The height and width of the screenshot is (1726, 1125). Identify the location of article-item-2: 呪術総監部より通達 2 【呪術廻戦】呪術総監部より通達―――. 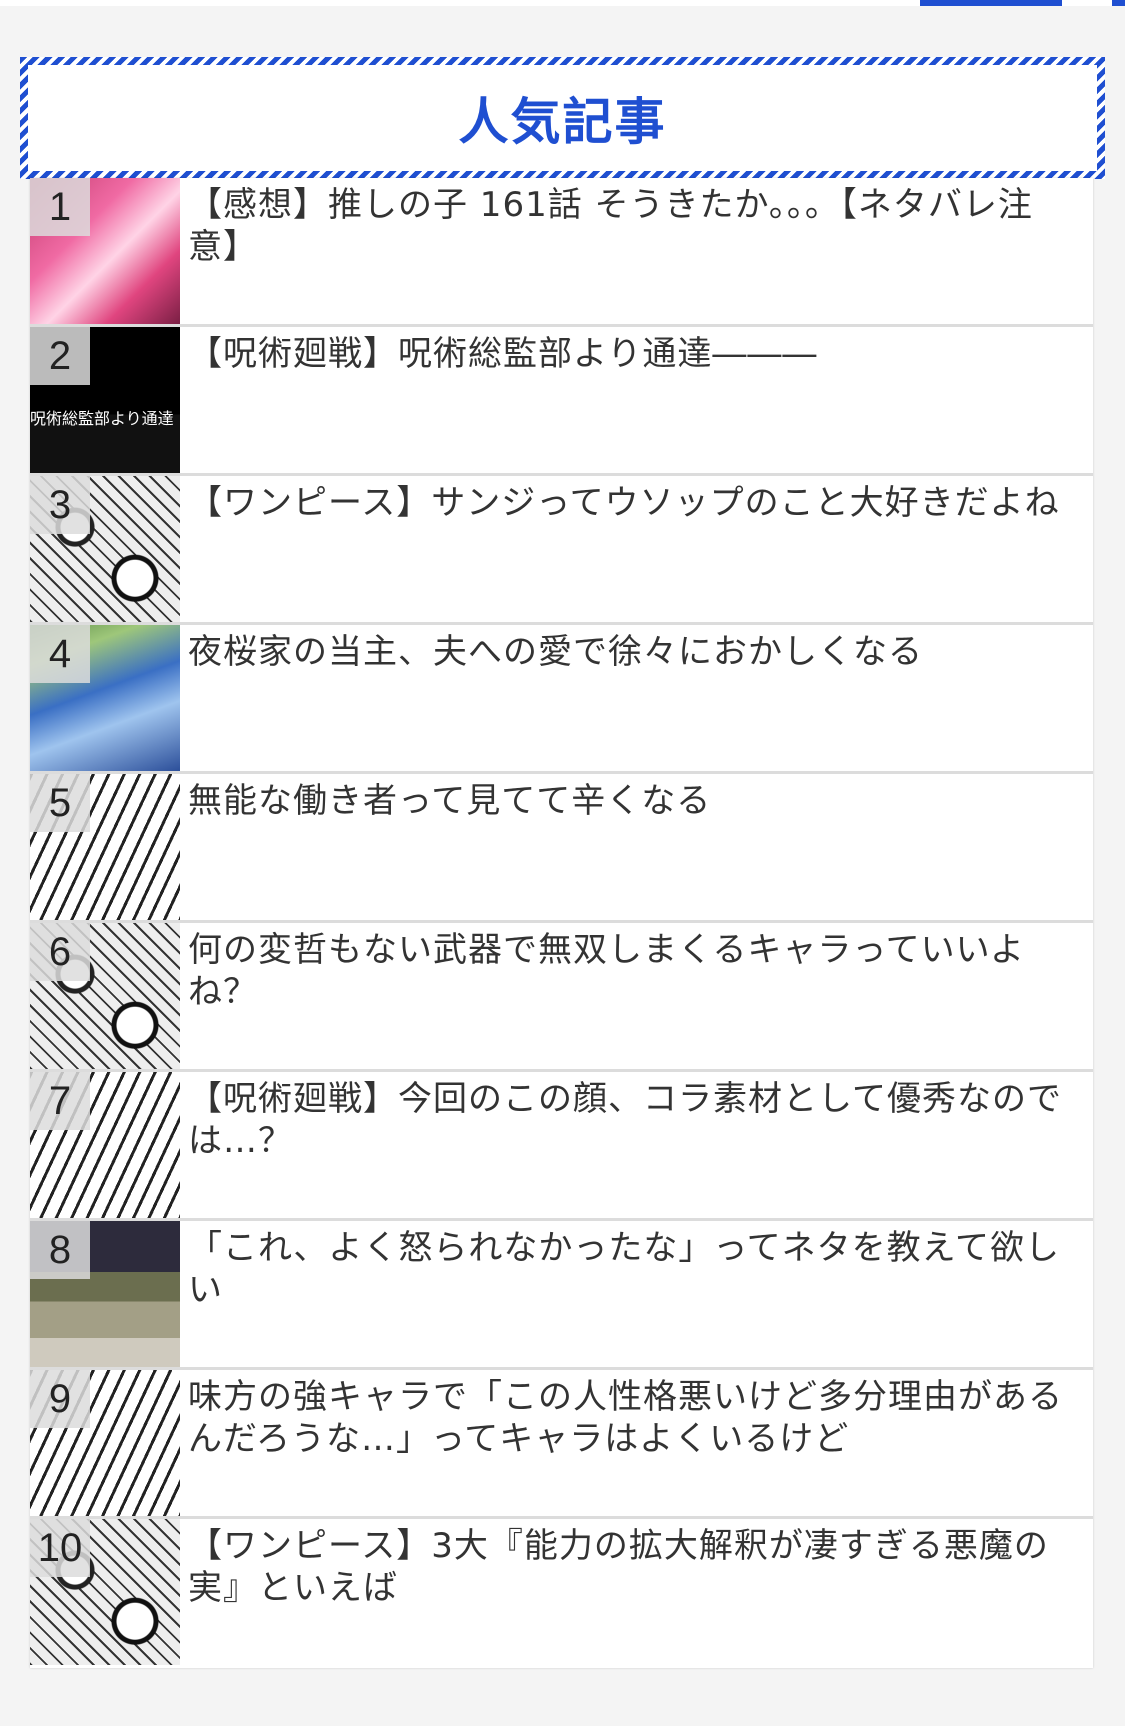
(561, 401).